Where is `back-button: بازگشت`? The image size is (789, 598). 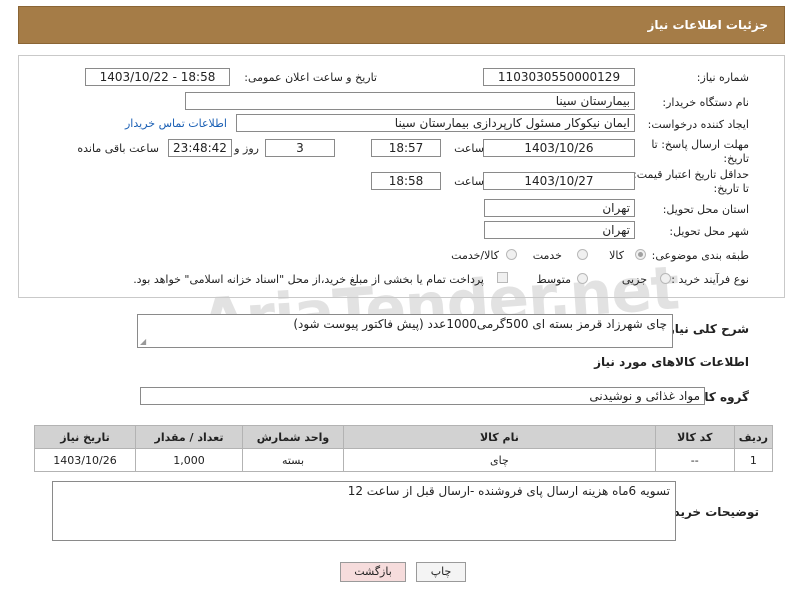 back-button: بازگشت is located at coordinates (373, 572).